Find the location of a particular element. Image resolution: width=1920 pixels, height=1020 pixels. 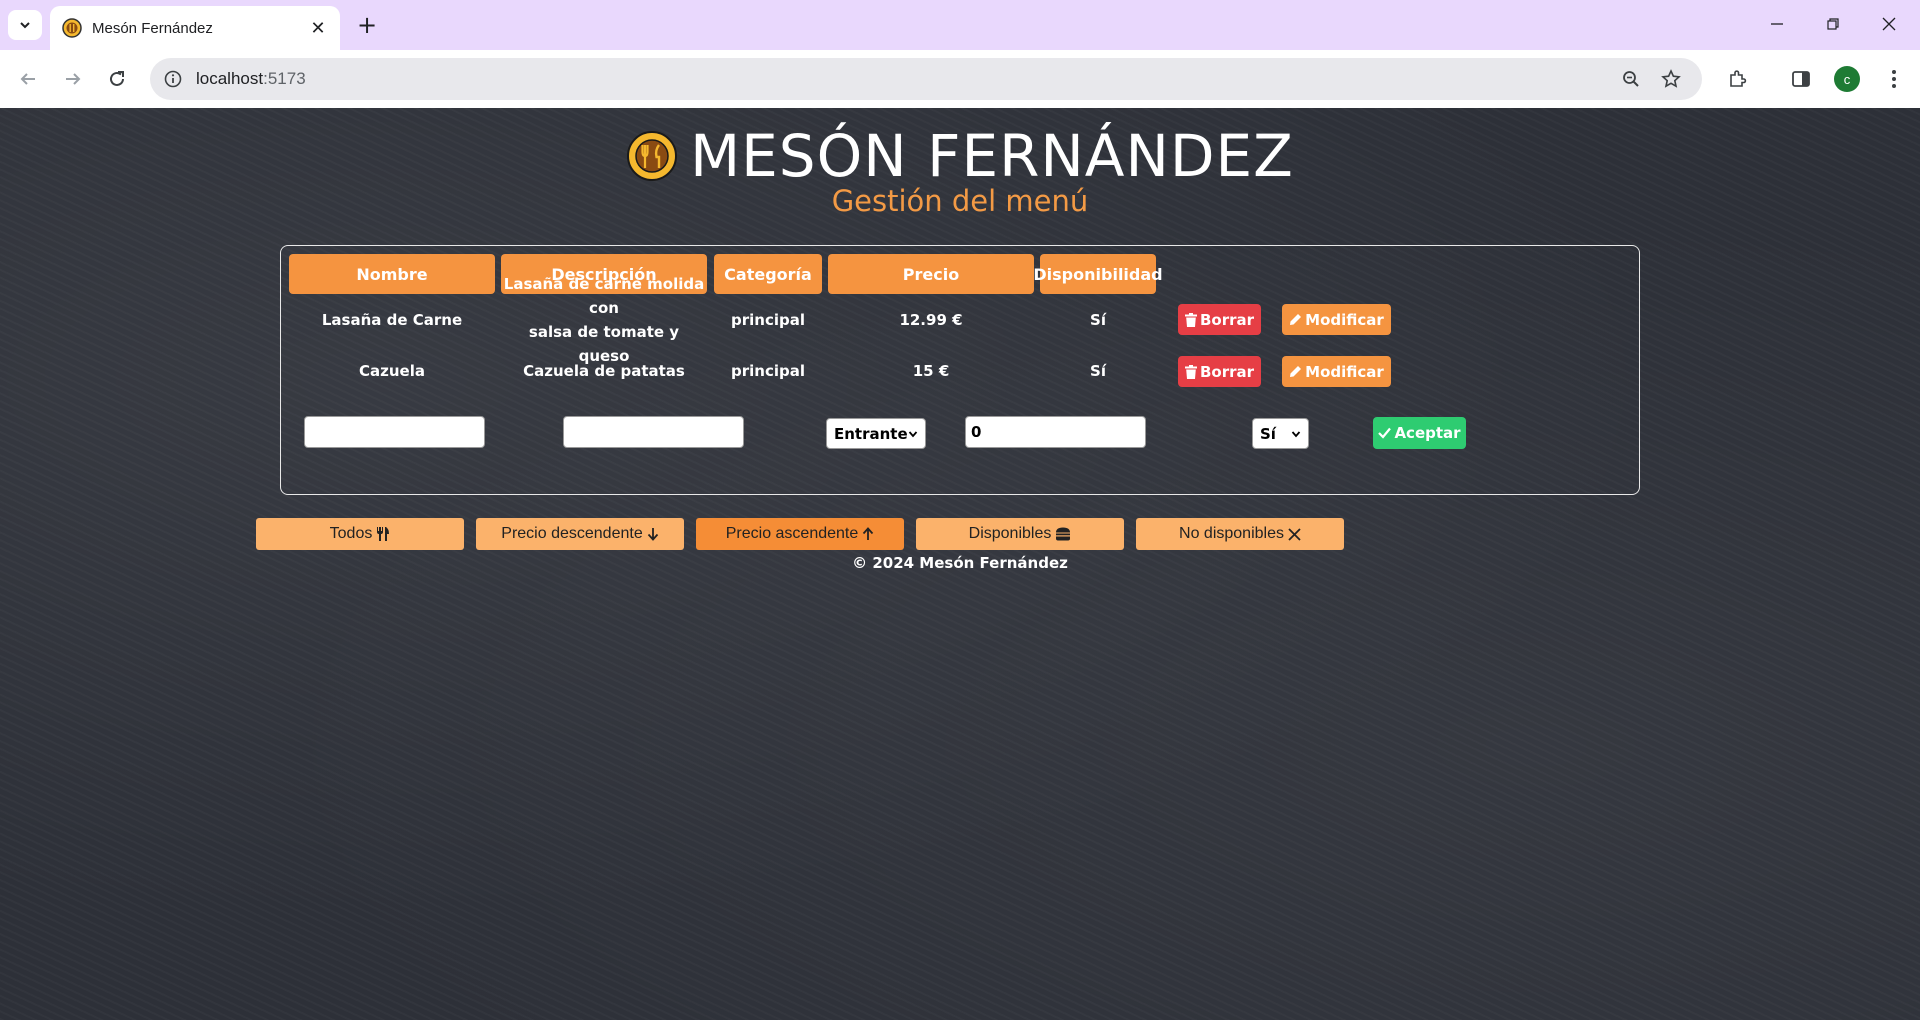

arrow-up-icon is located at coordinates (868, 533).